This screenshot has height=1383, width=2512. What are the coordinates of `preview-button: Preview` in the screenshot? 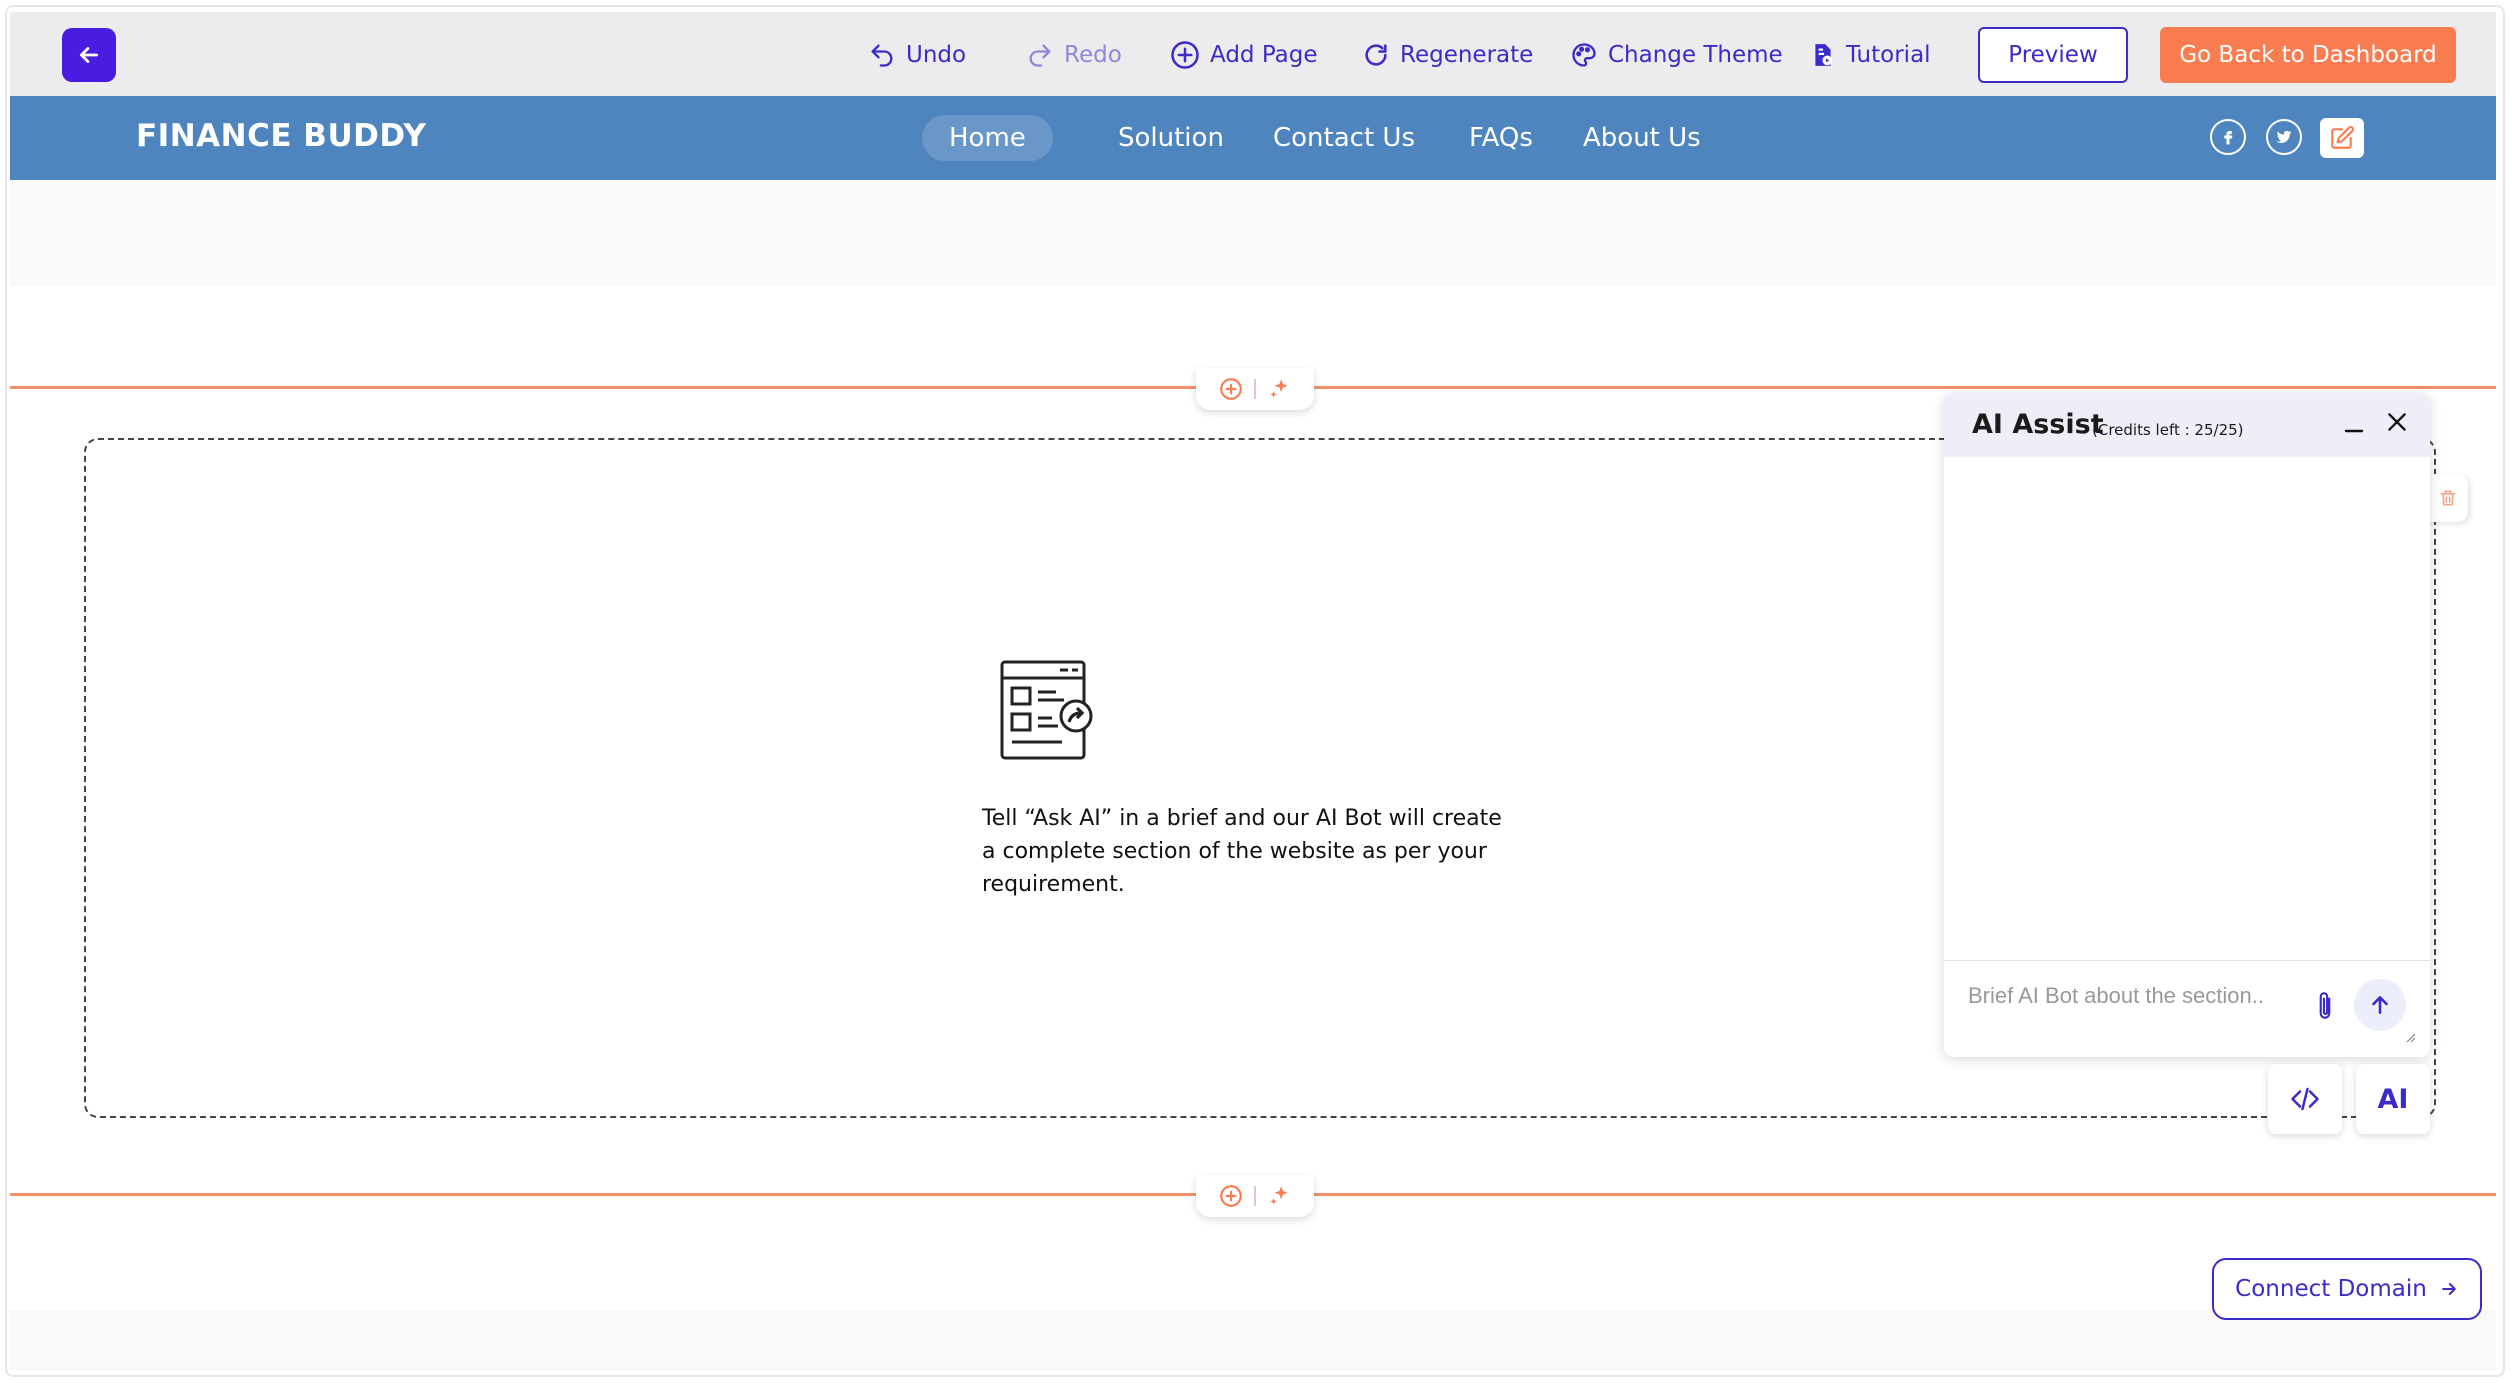 It's located at (2053, 55).